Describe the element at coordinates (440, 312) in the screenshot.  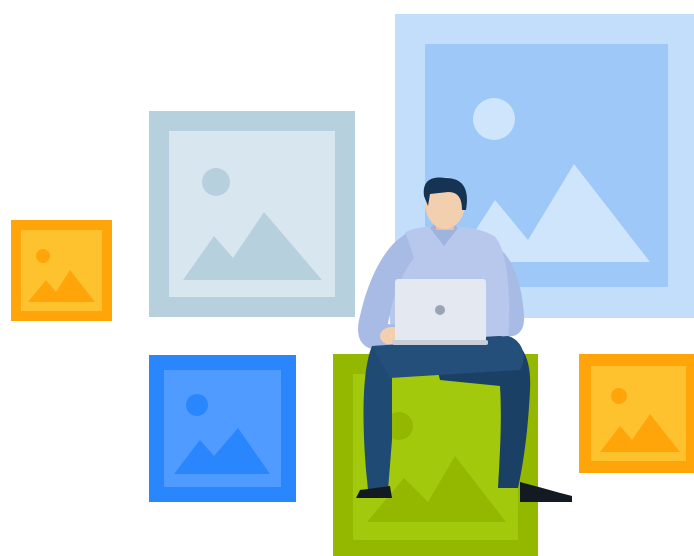
I see `laptop-icon` at that location.